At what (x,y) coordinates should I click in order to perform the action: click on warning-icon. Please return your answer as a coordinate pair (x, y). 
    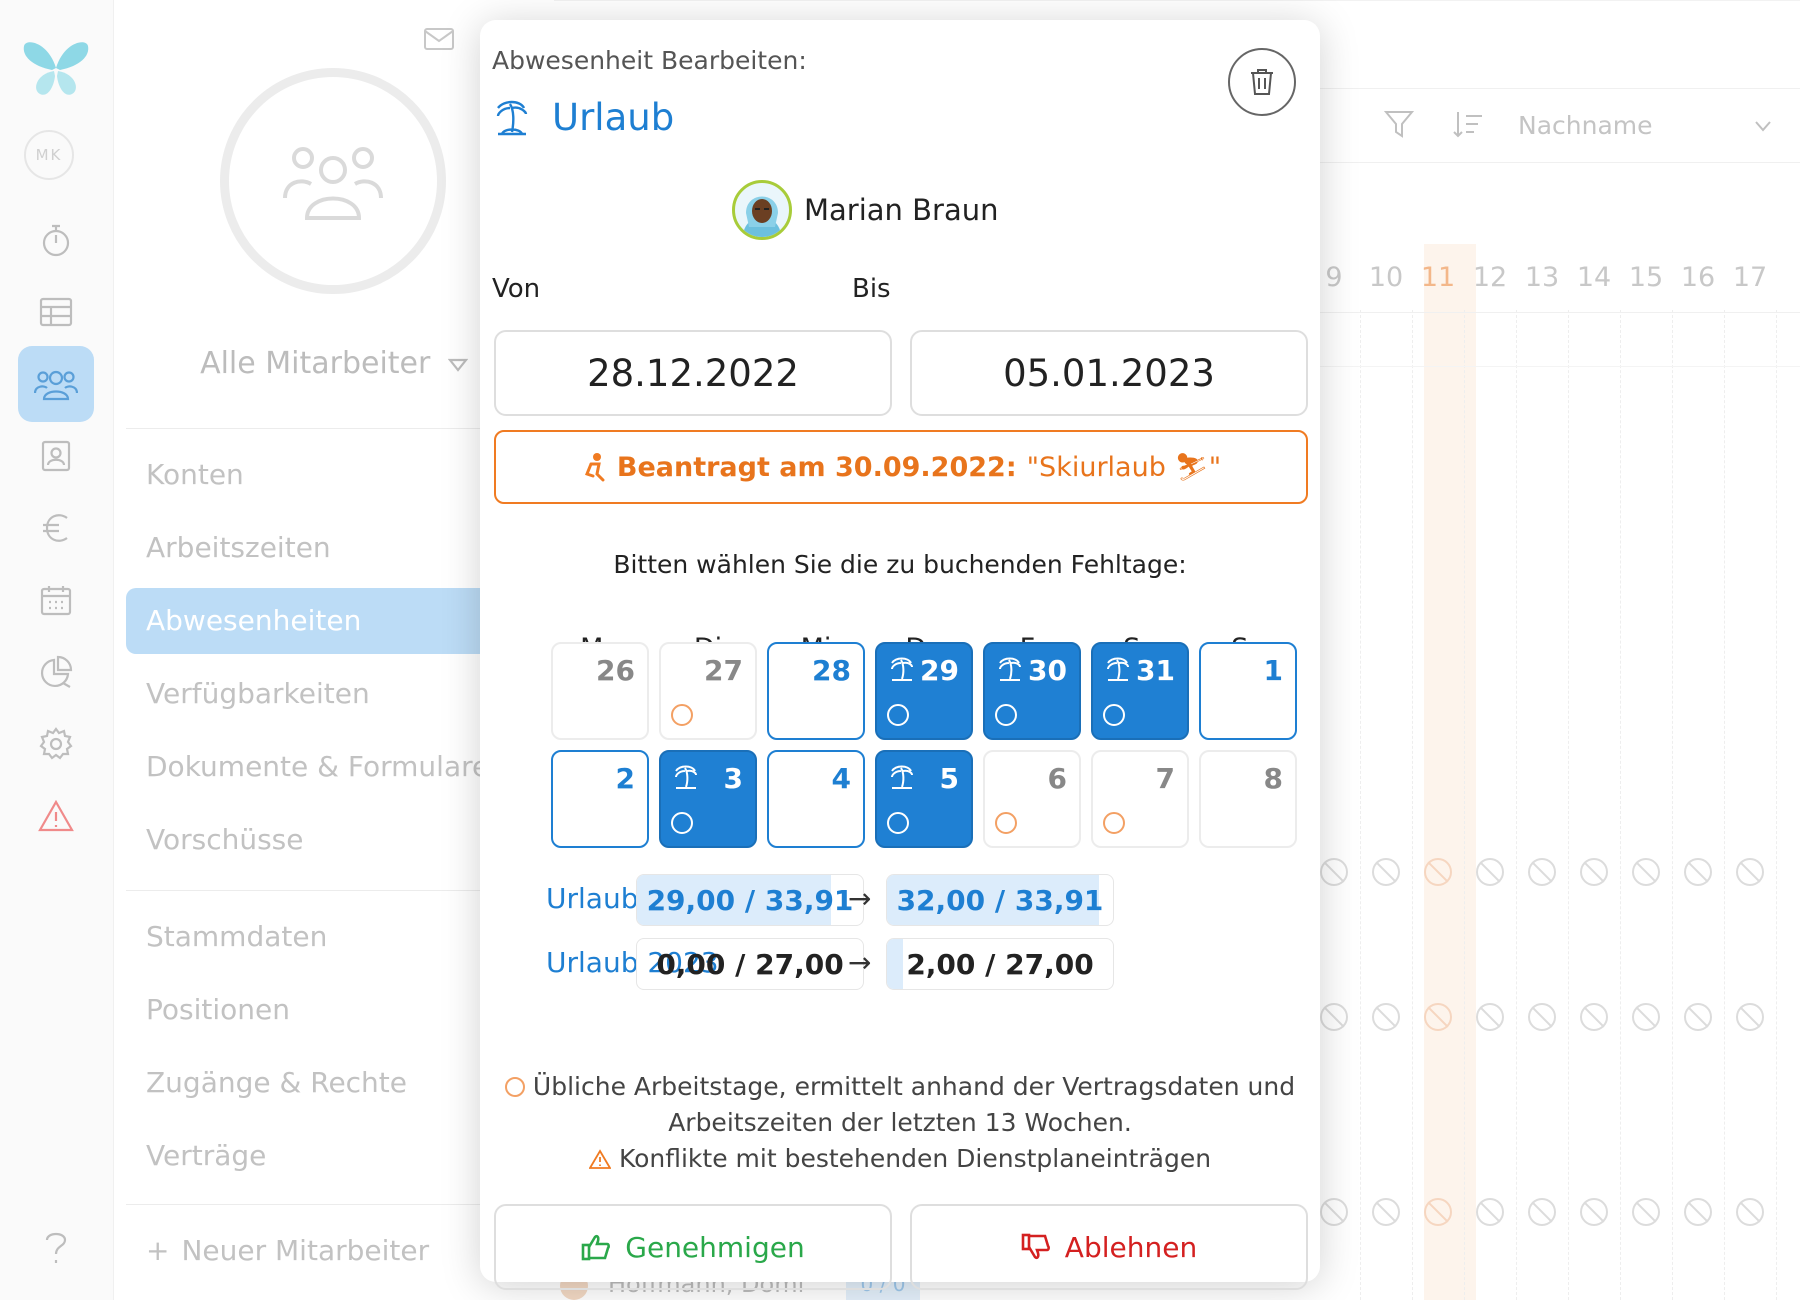
    Looking at the image, I should click on (56, 816).